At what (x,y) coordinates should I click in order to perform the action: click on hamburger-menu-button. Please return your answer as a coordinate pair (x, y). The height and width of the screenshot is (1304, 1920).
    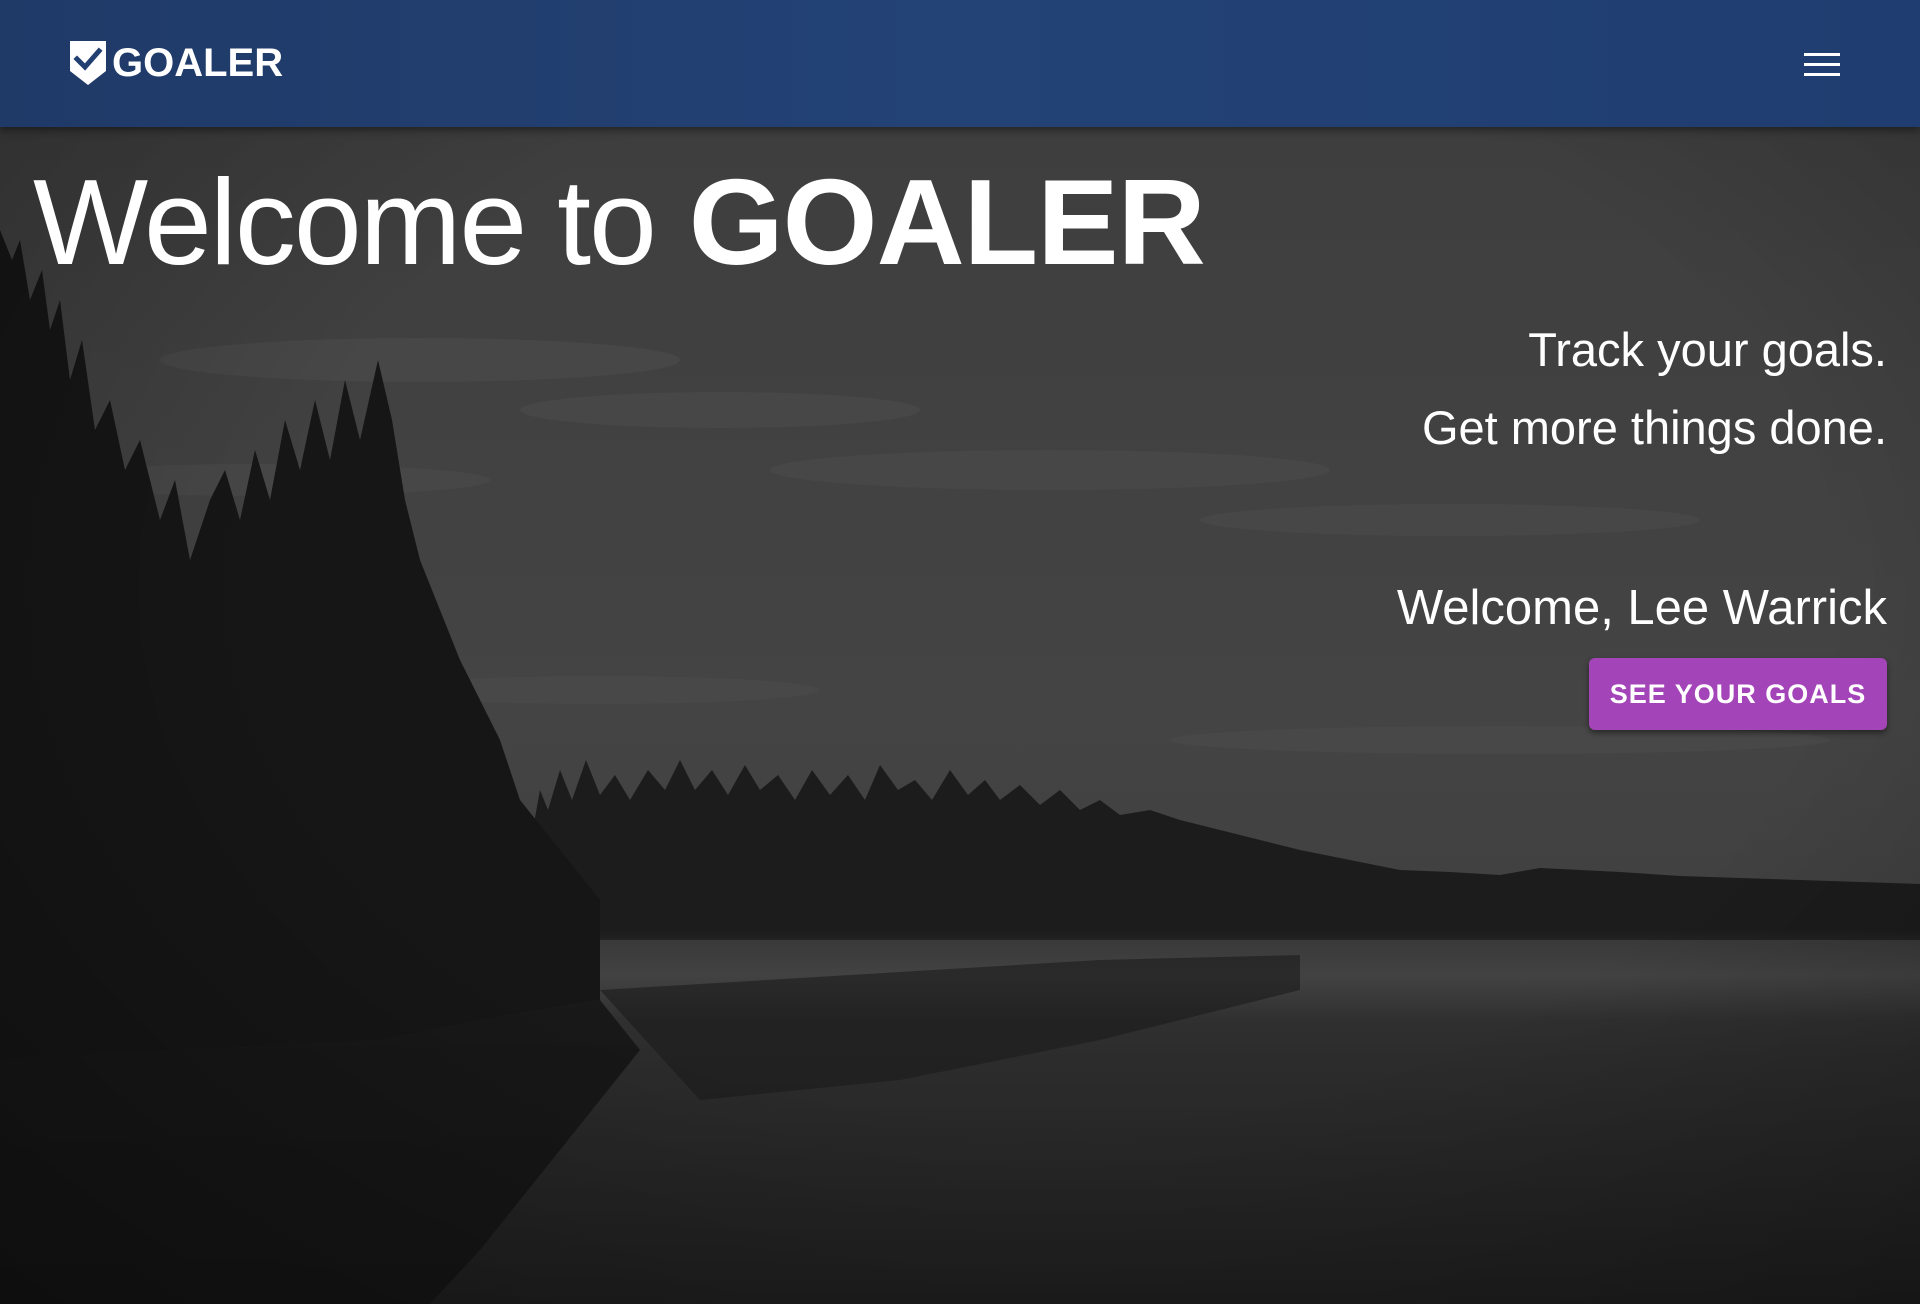
    Looking at the image, I should click on (1822, 64).